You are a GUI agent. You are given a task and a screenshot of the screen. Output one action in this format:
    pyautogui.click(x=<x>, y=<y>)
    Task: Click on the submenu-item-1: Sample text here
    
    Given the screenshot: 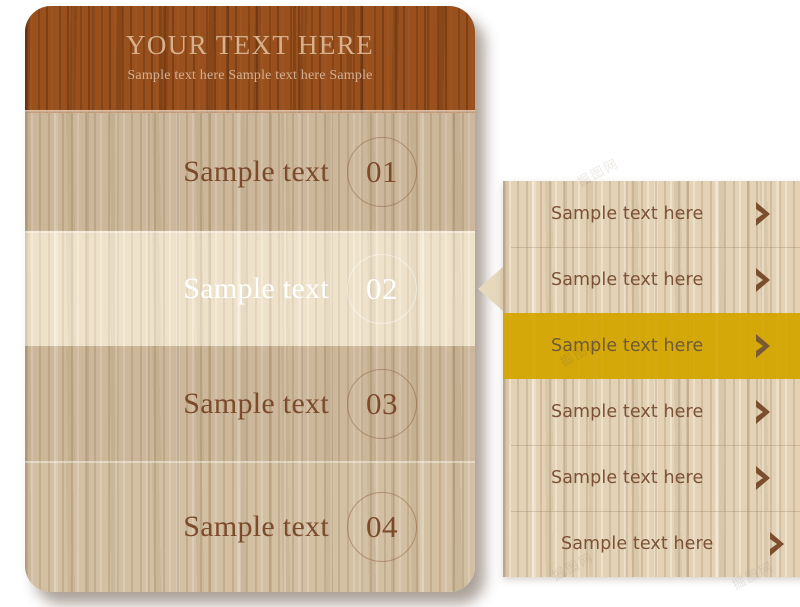 What is the action you would take?
    pyautogui.click(x=651, y=214)
    